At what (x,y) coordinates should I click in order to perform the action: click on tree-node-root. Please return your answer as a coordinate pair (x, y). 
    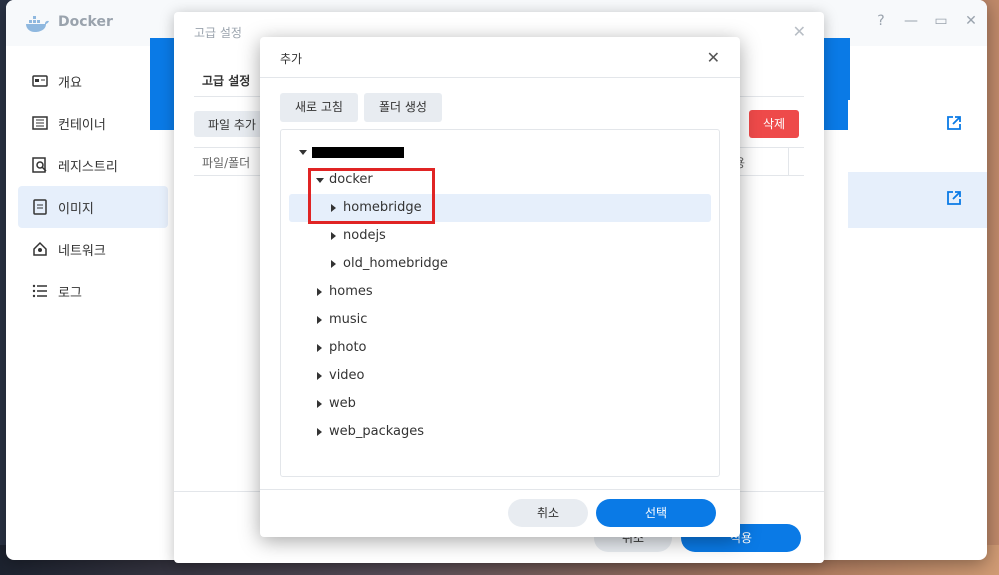
    Looking at the image, I should click on (500, 152).